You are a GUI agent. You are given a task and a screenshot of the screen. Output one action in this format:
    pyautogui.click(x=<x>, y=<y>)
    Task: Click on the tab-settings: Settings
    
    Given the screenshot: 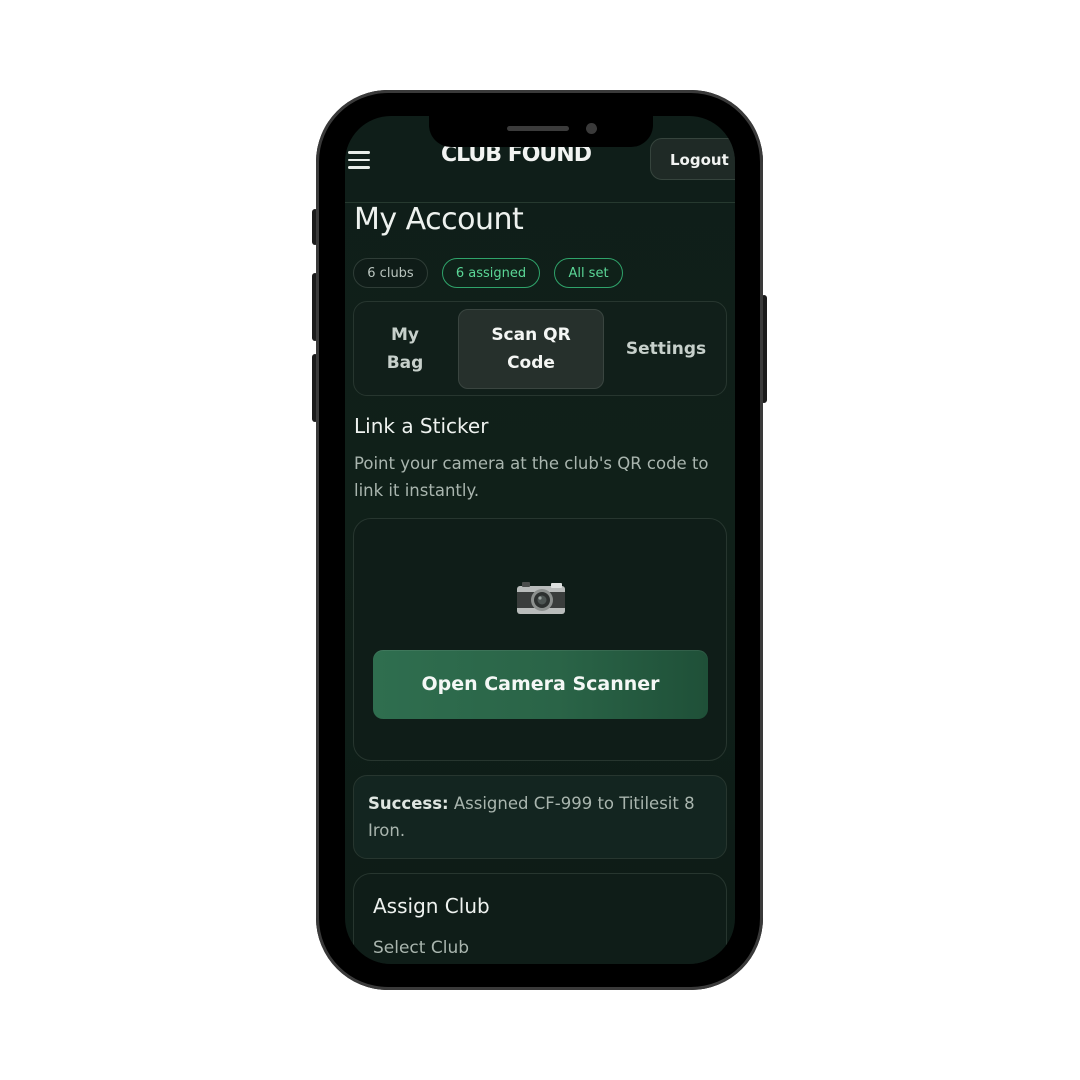 What is the action you would take?
    pyautogui.click(x=666, y=349)
    